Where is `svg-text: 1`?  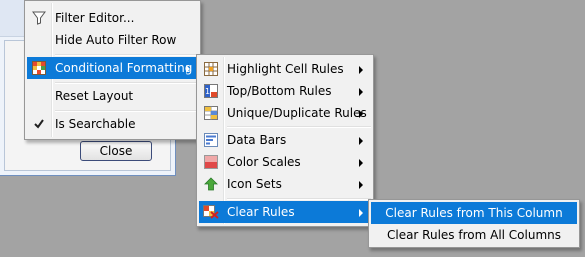
svg-text: 1 is located at coordinates (207, 91).